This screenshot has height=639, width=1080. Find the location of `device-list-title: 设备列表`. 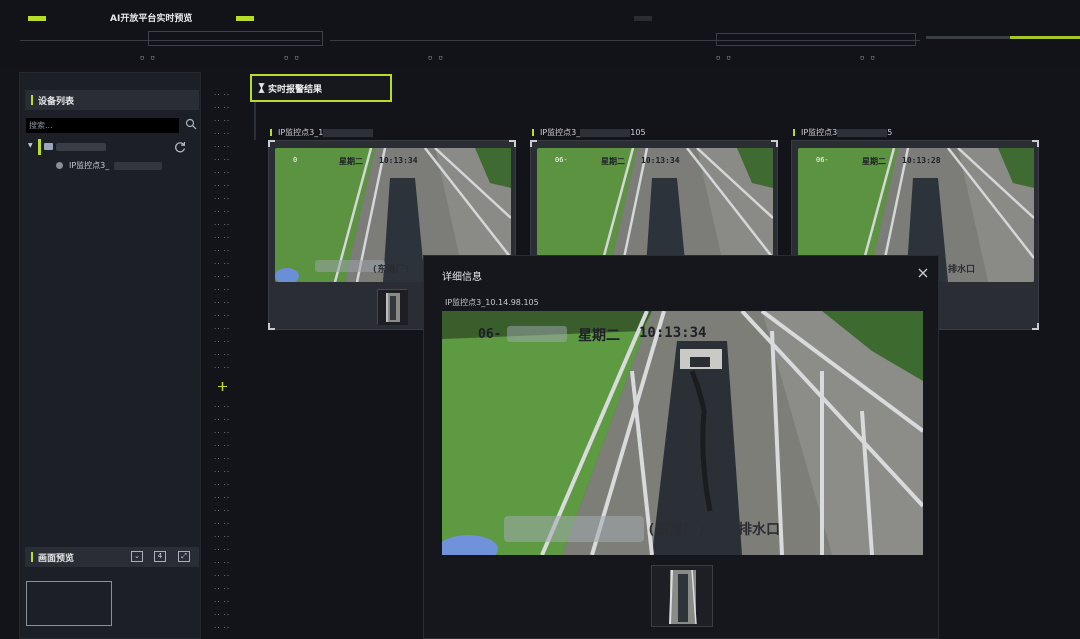

device-list-title: 设备列表 is located at coordinates (56, 102).